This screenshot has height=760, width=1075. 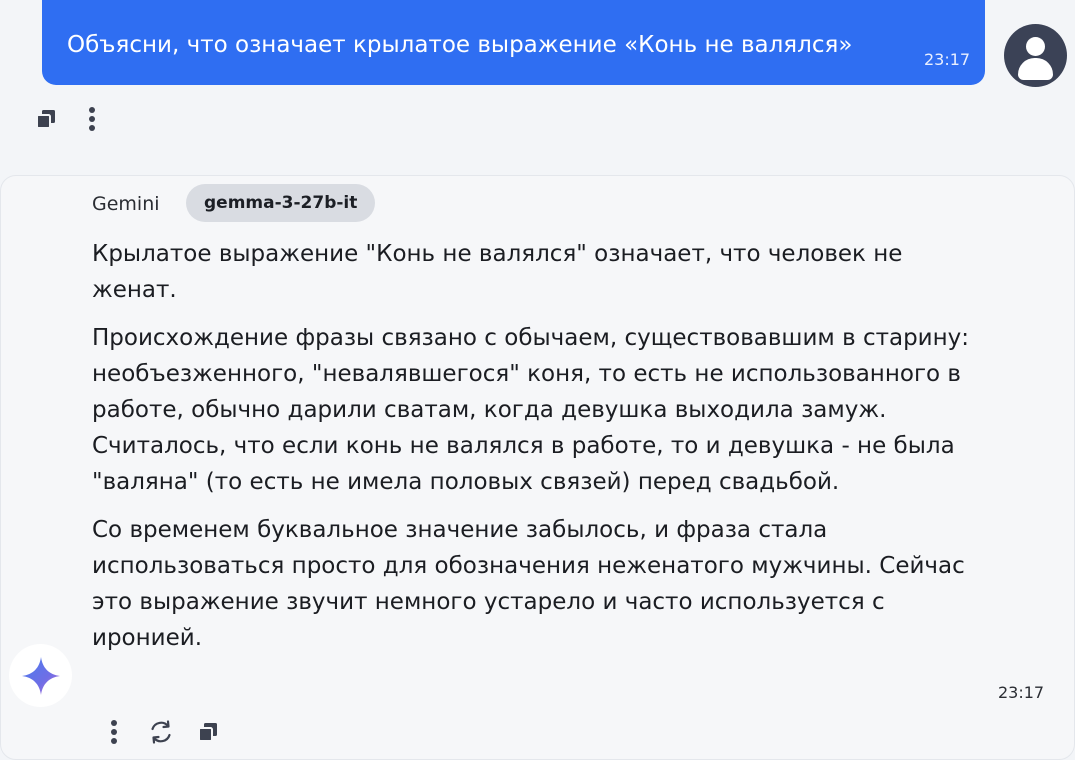 I want to click on gemini-sparkle-icon, so click(x=40, y=675).